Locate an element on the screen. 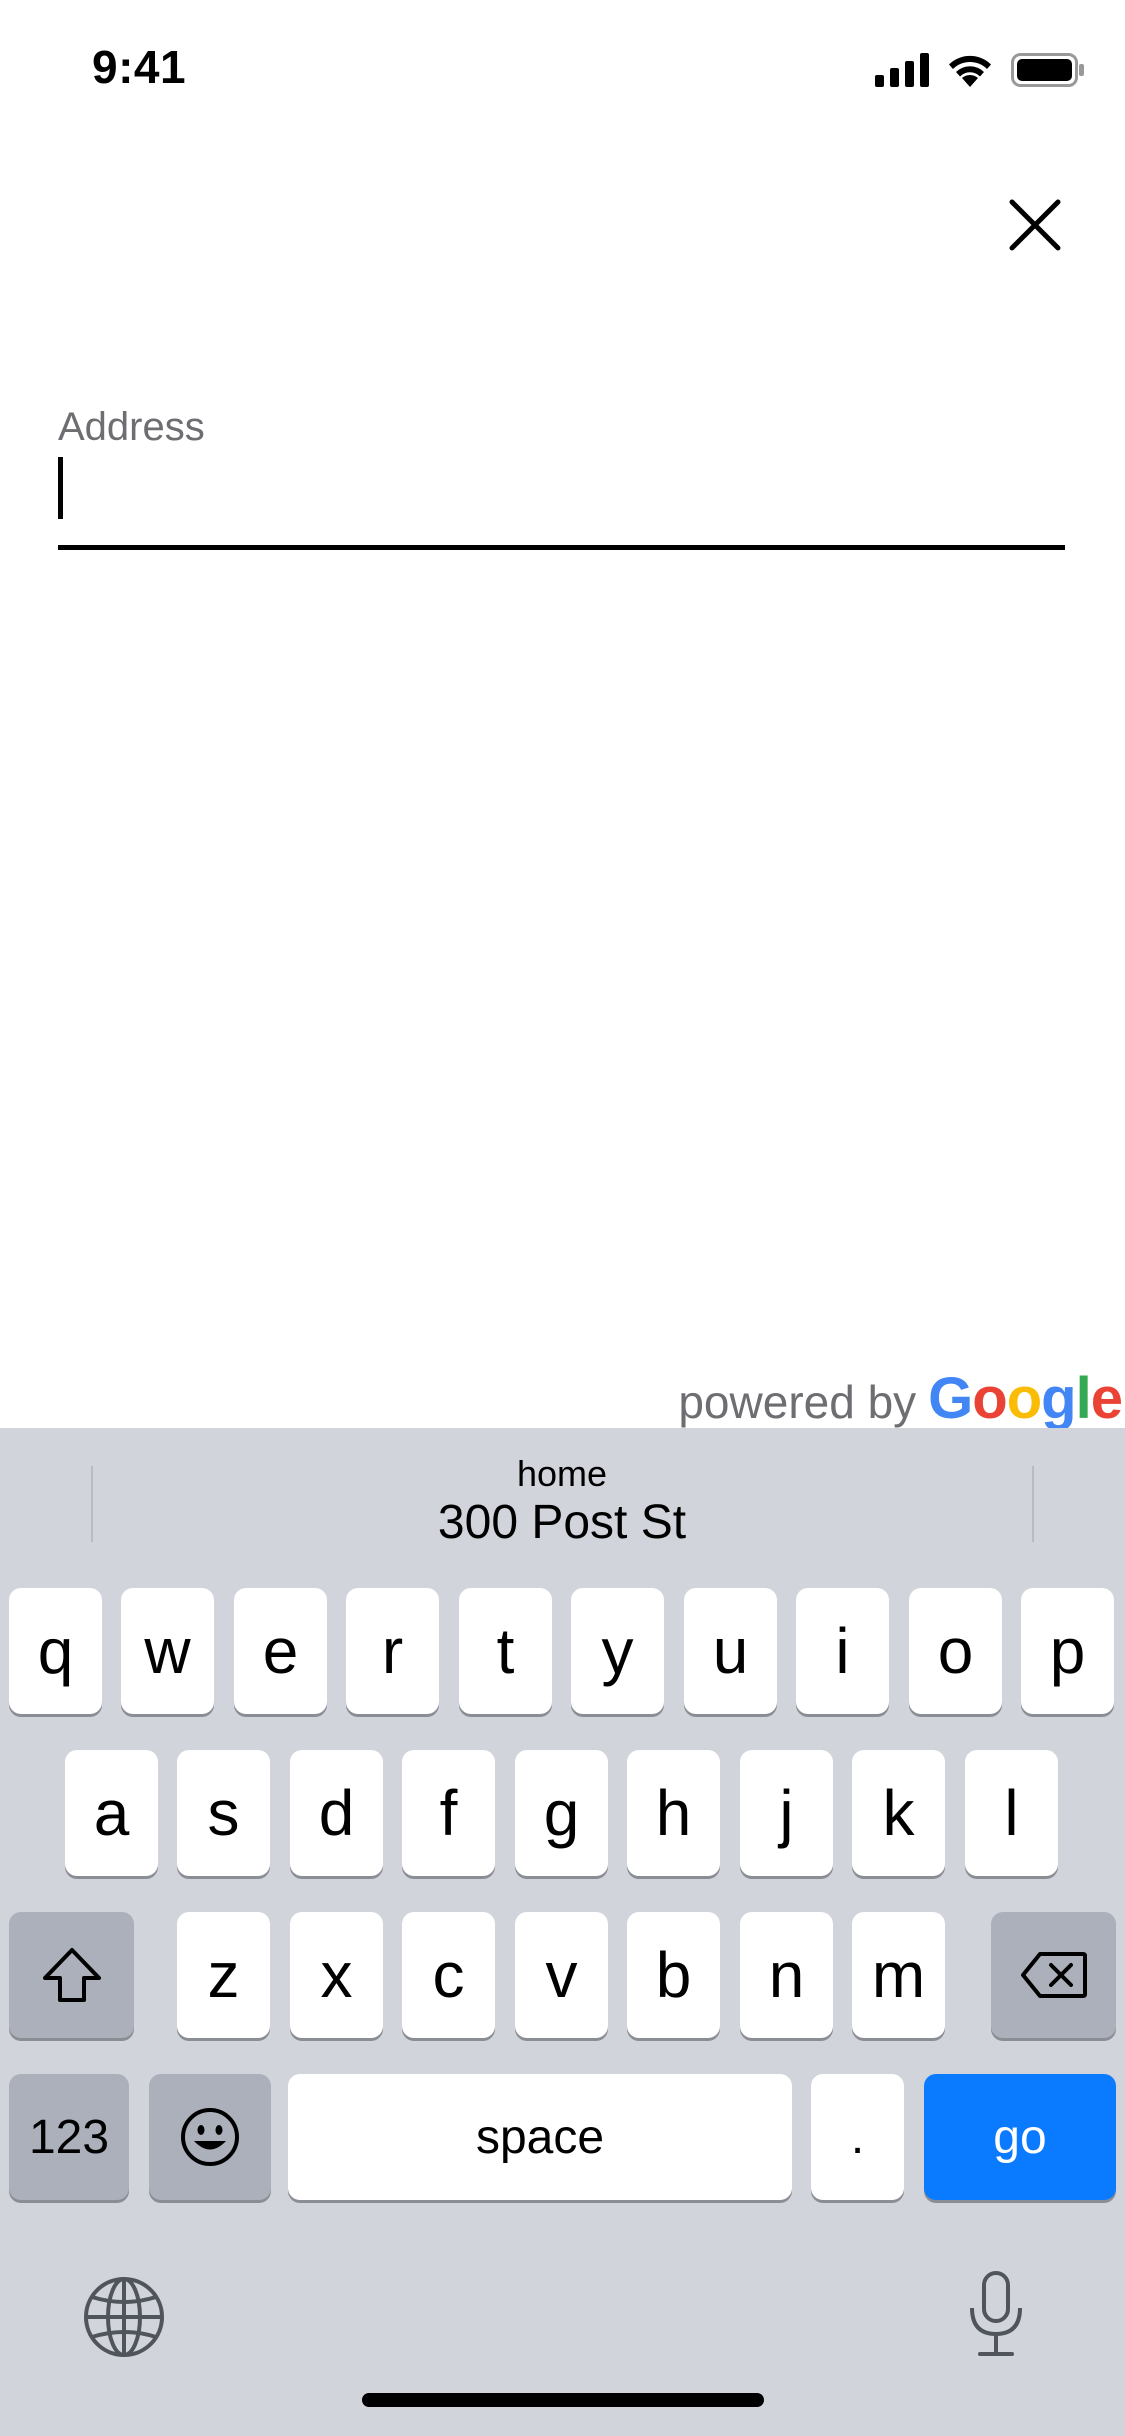 The image size is (1125, 2436). delete-key is located at coordinates (1053, 1975).